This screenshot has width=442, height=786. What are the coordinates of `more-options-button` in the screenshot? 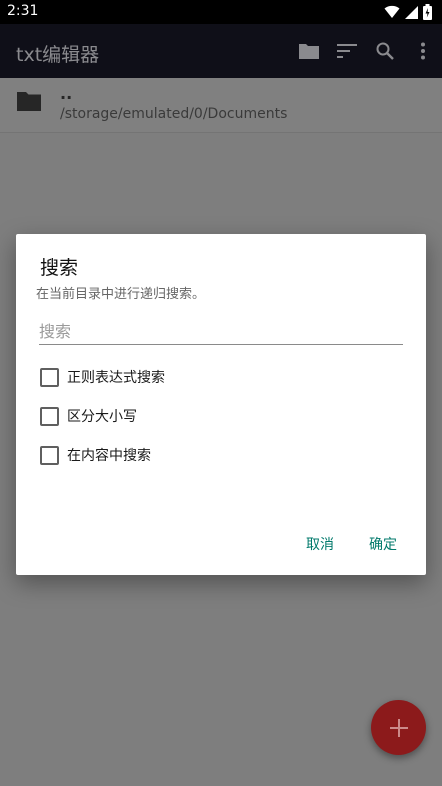 It's located at (423, 51).